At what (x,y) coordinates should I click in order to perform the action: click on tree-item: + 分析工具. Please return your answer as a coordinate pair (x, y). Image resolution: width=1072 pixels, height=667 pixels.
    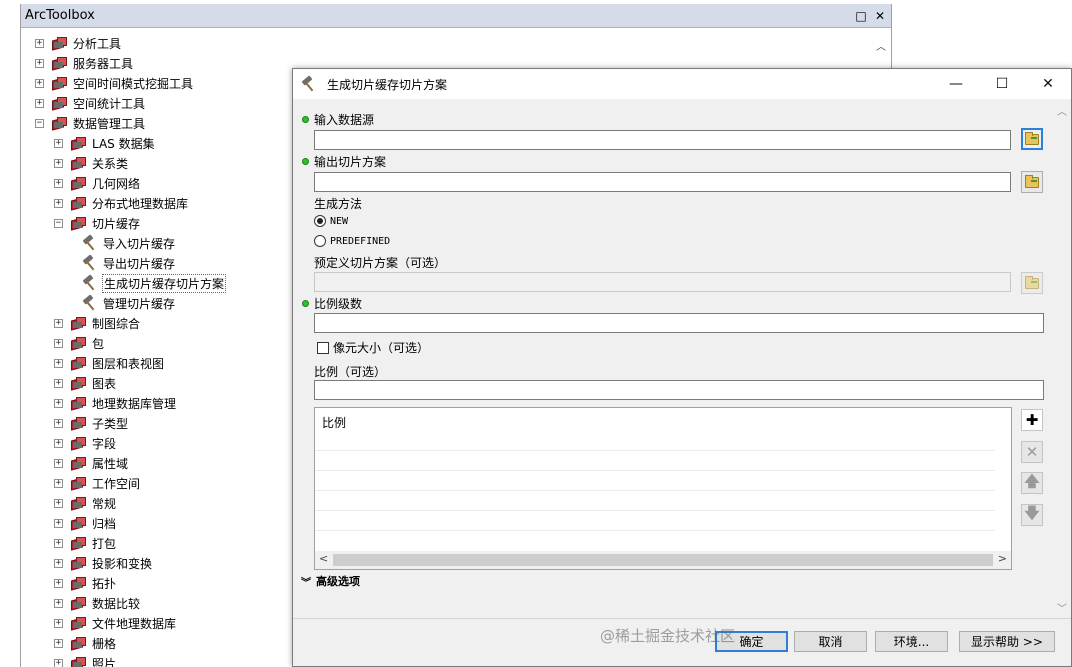
    Looking at the image, I should click on (78, 43).